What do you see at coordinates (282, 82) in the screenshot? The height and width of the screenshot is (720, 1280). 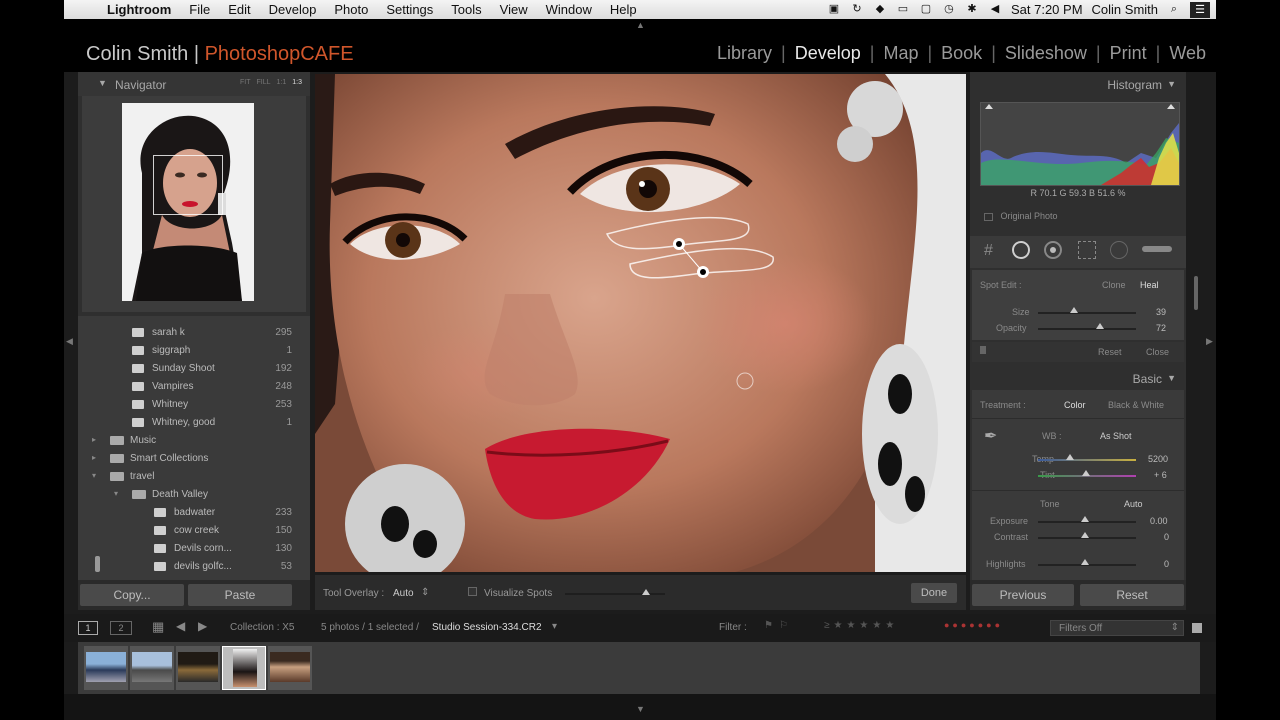 I see `zoom-1-1: 1:1` at bounding box center [282, 82].